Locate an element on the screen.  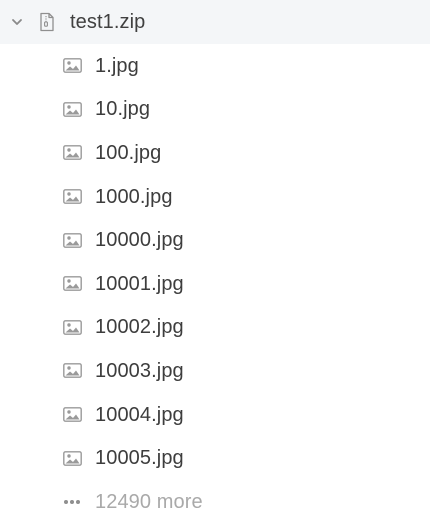
file-row: 10004.jpg is located at coordinates (215, 415).